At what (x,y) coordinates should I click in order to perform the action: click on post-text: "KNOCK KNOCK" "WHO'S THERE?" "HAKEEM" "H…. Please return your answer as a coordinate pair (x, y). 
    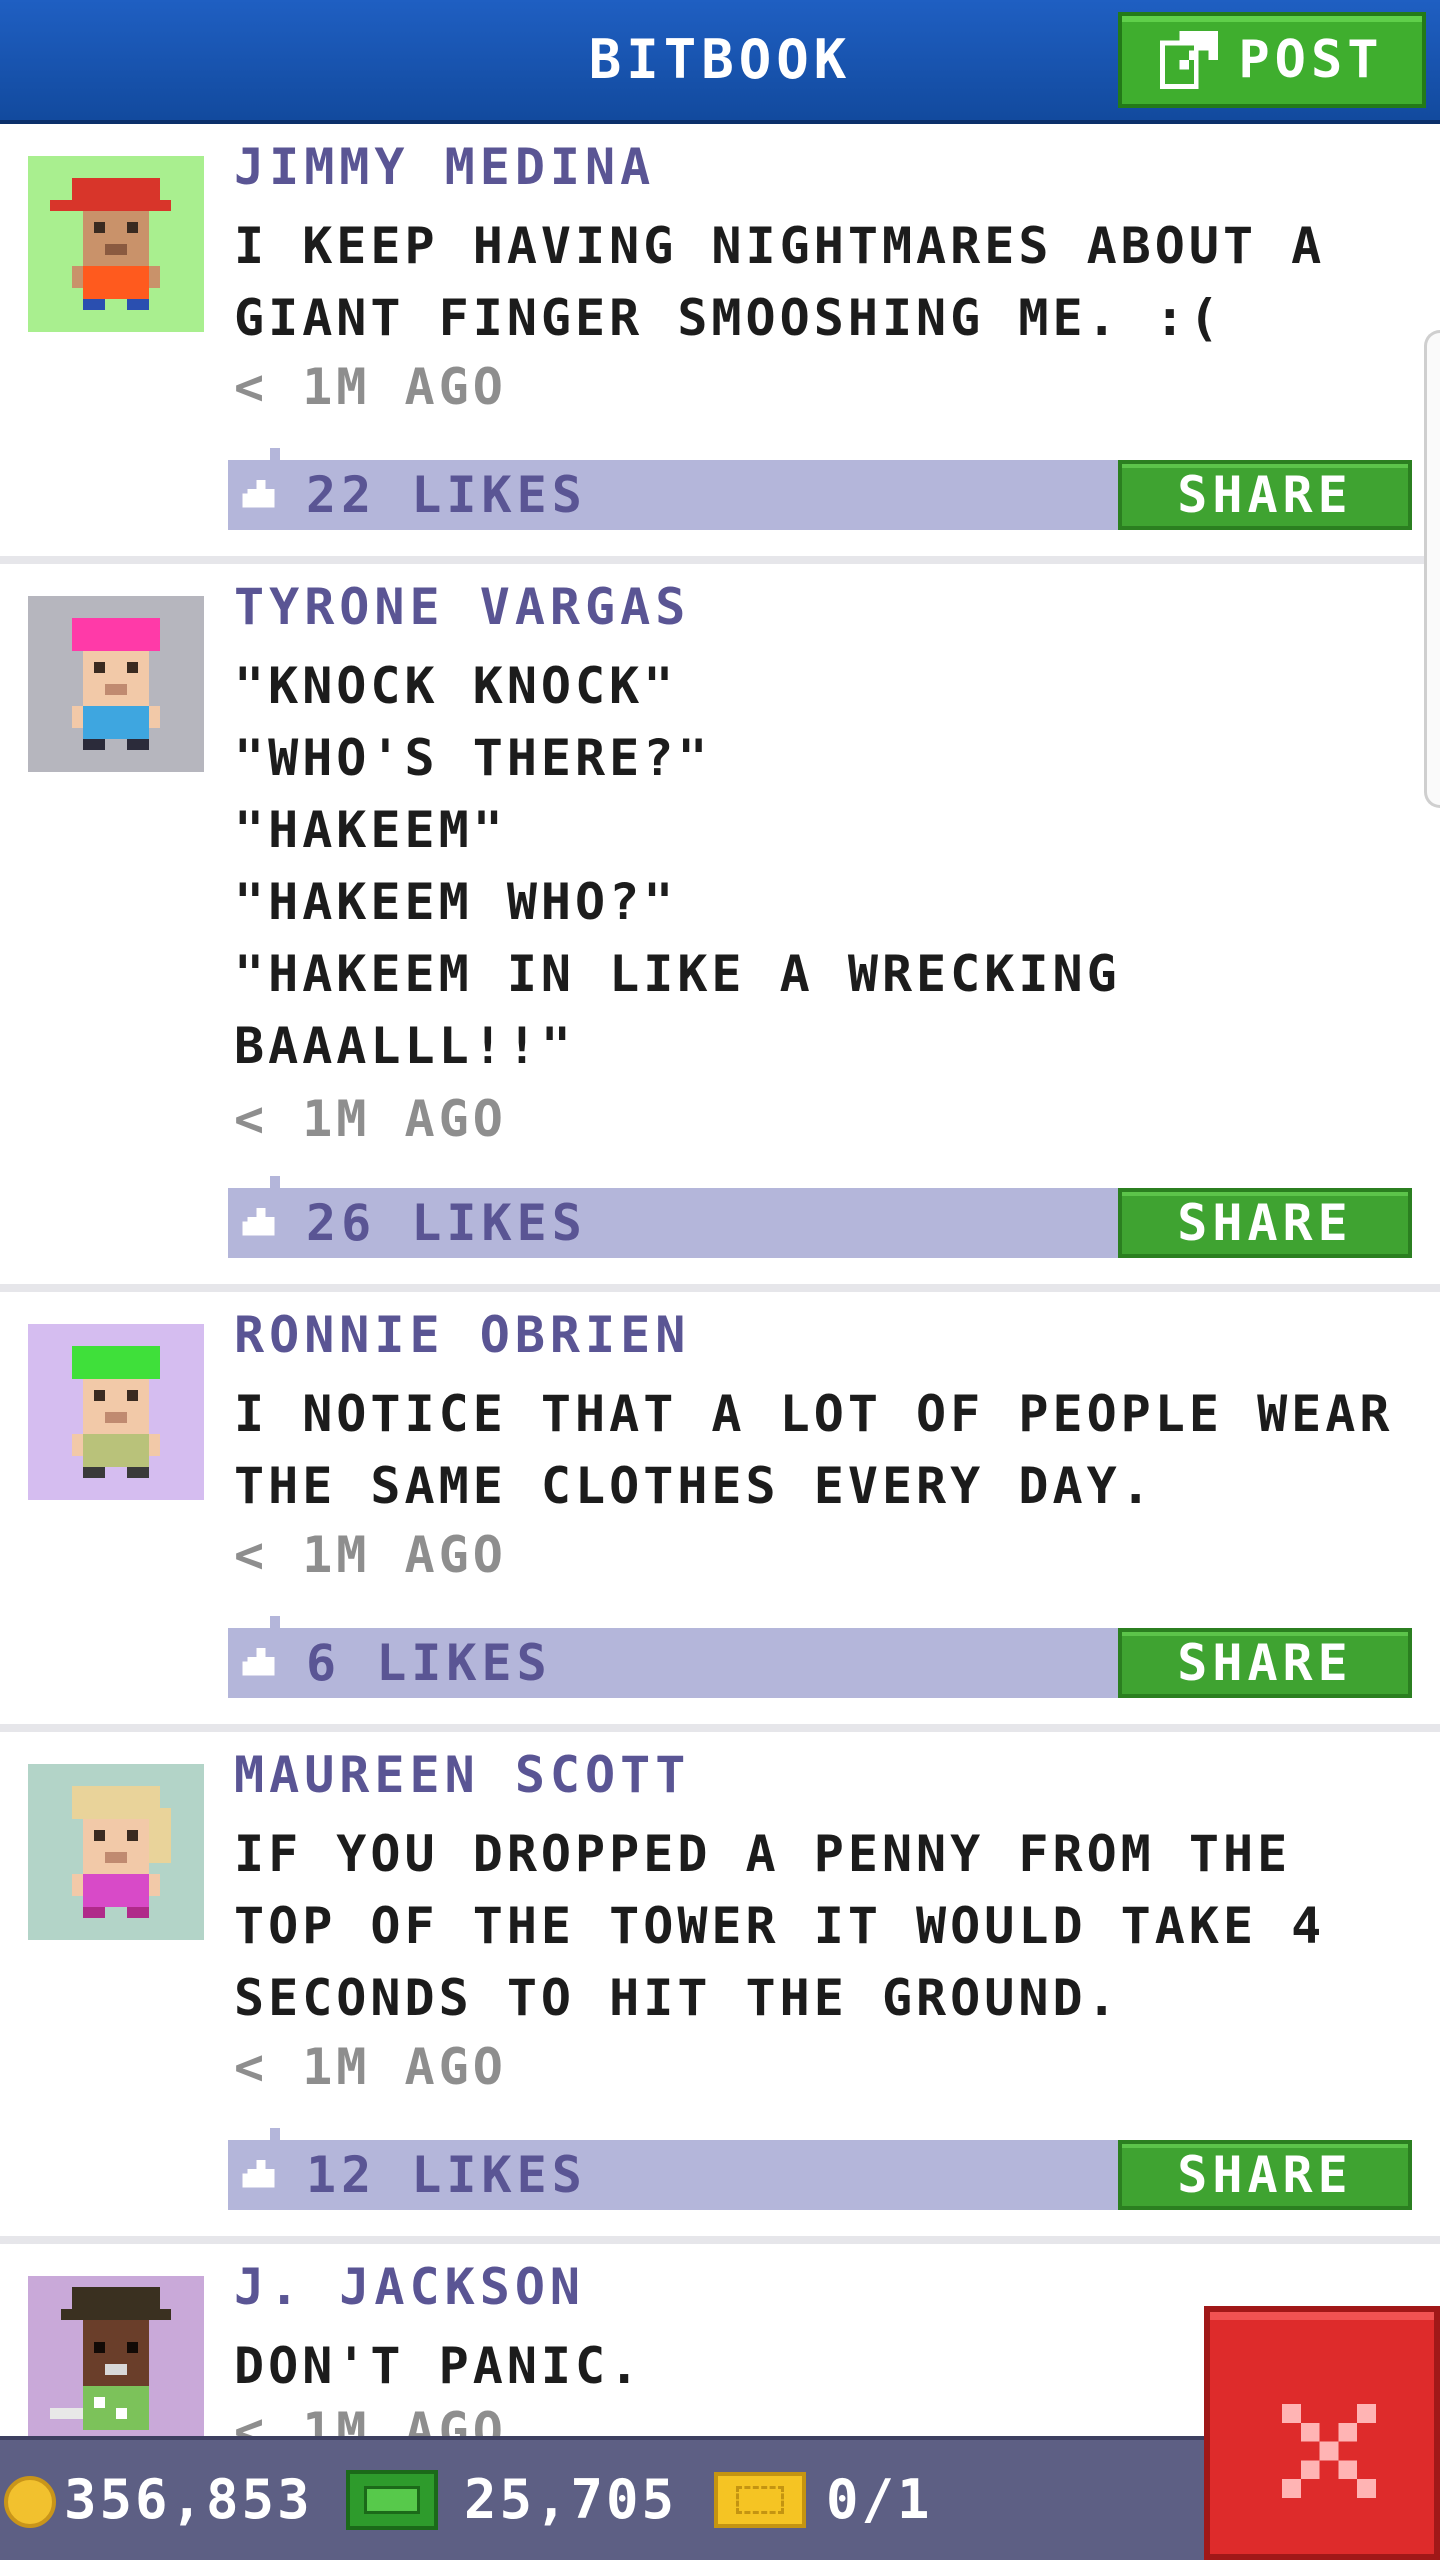
    Looking at the image, I should click on (677, 866).